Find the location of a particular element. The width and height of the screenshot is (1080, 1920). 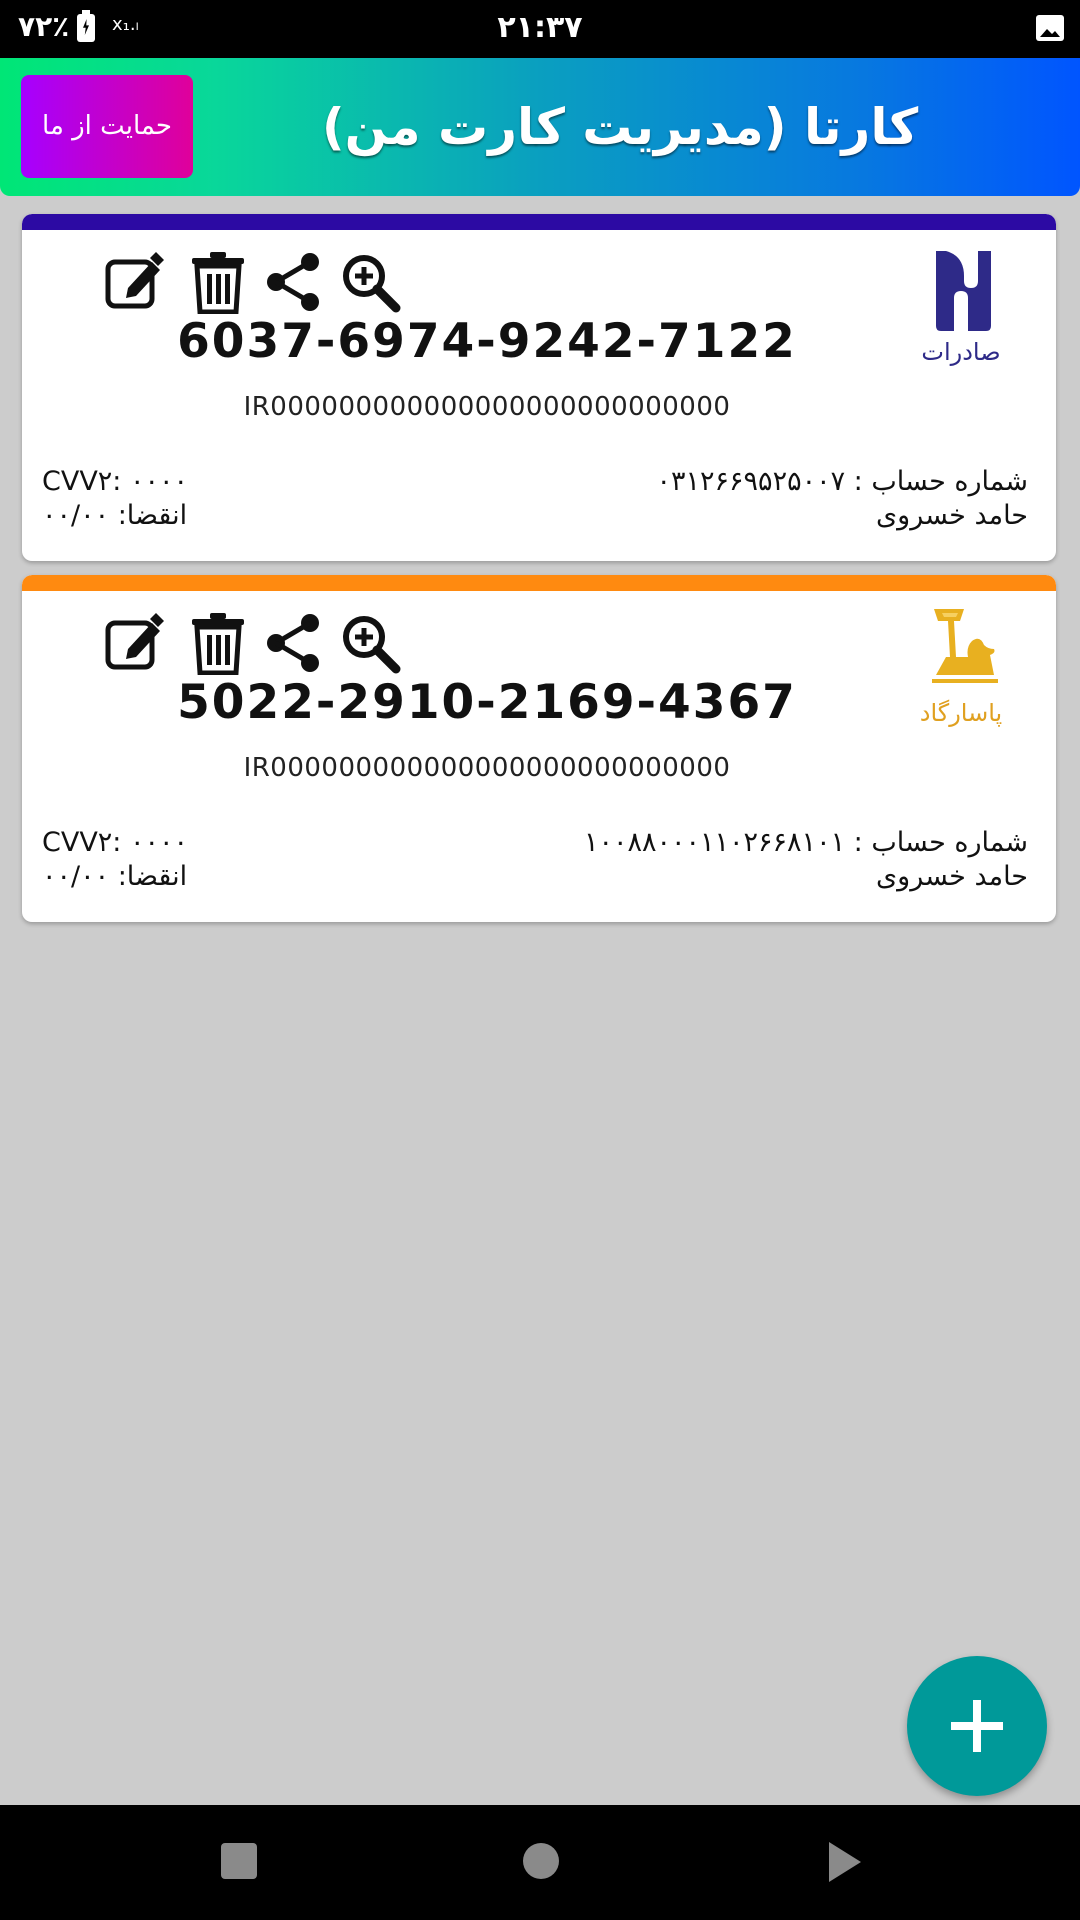

add-card-button is located at coordinates (977, 1726).